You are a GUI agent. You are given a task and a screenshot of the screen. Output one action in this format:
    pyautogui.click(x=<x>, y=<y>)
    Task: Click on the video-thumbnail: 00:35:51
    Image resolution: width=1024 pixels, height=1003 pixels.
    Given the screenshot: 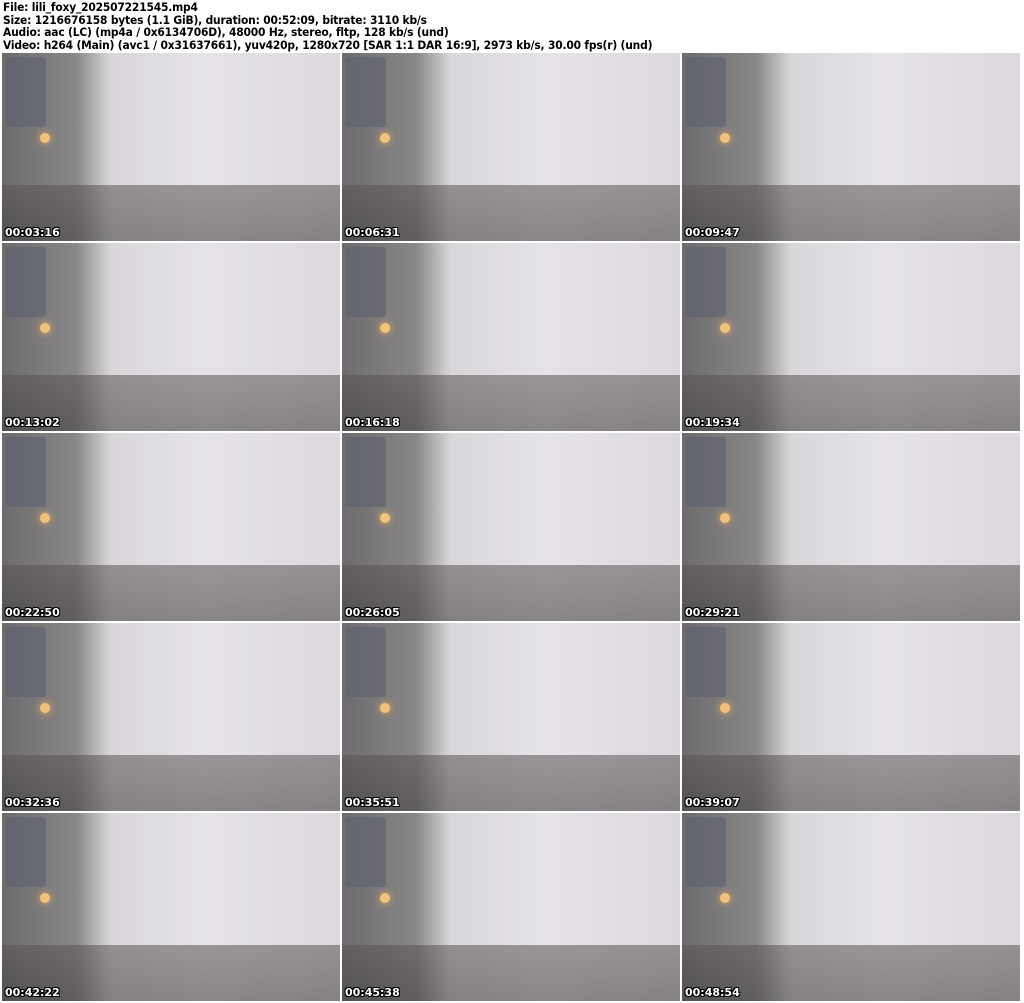 What is the action you would take?
    pyautogui.click(x=511, y=717)
    